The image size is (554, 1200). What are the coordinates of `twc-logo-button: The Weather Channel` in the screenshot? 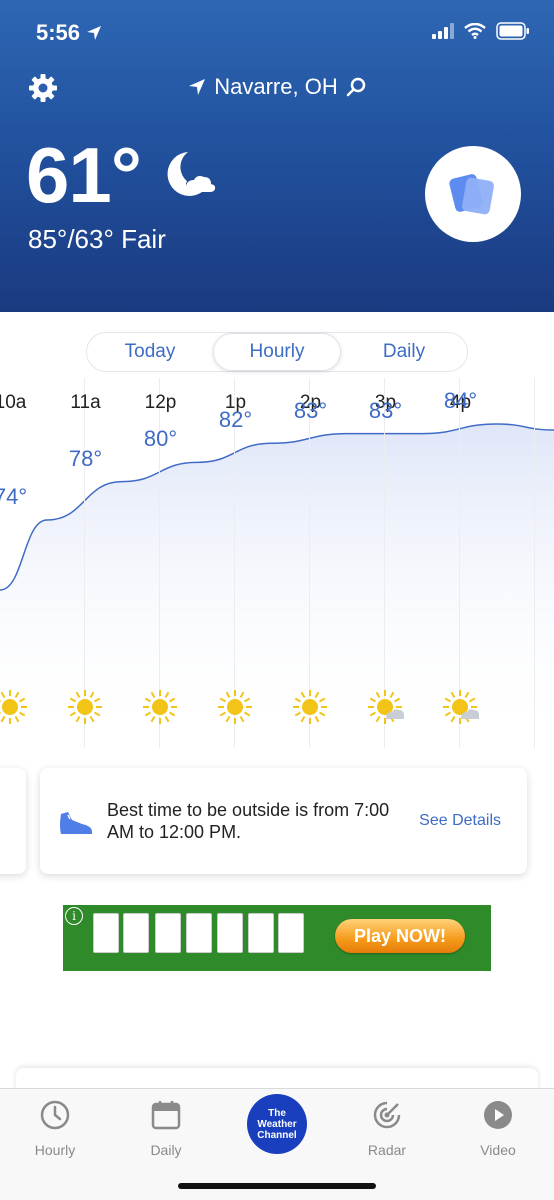 It's located at (277, 1124).